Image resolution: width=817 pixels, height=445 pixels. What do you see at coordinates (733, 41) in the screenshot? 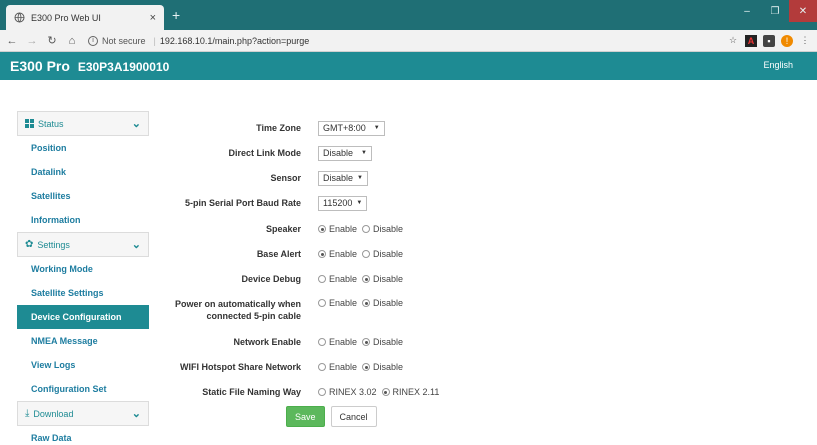
I see `star-icon: ☆` at bounding box center [733, 41].